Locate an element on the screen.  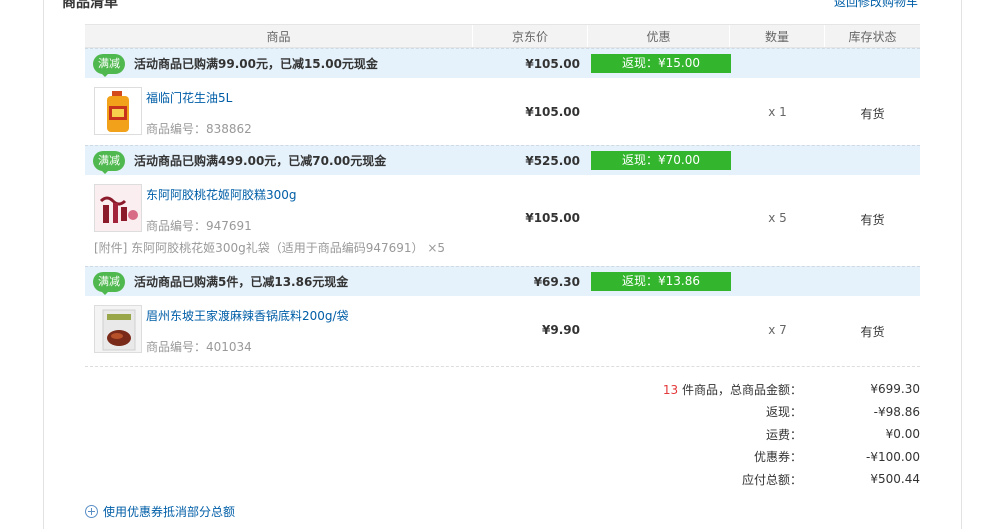
product-qty: x 7 is located at coordinates (777, 330).